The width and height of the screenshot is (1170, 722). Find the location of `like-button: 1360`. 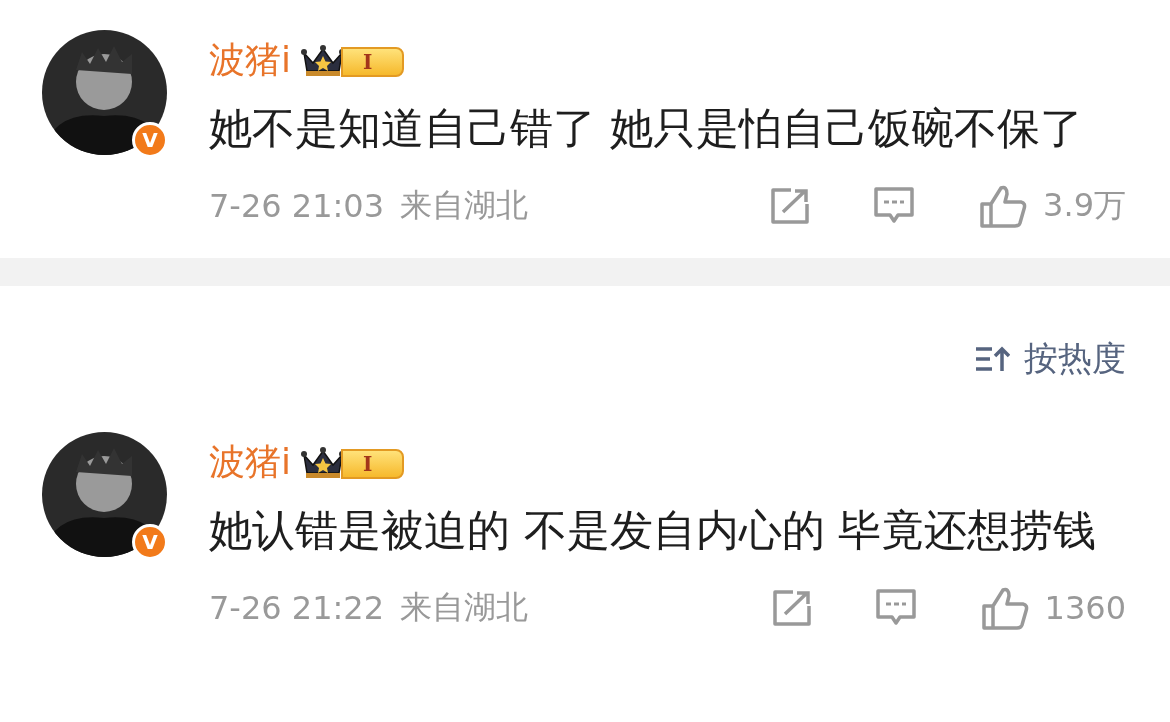

like-button: 1360 is located at coordinates (1053, 608).